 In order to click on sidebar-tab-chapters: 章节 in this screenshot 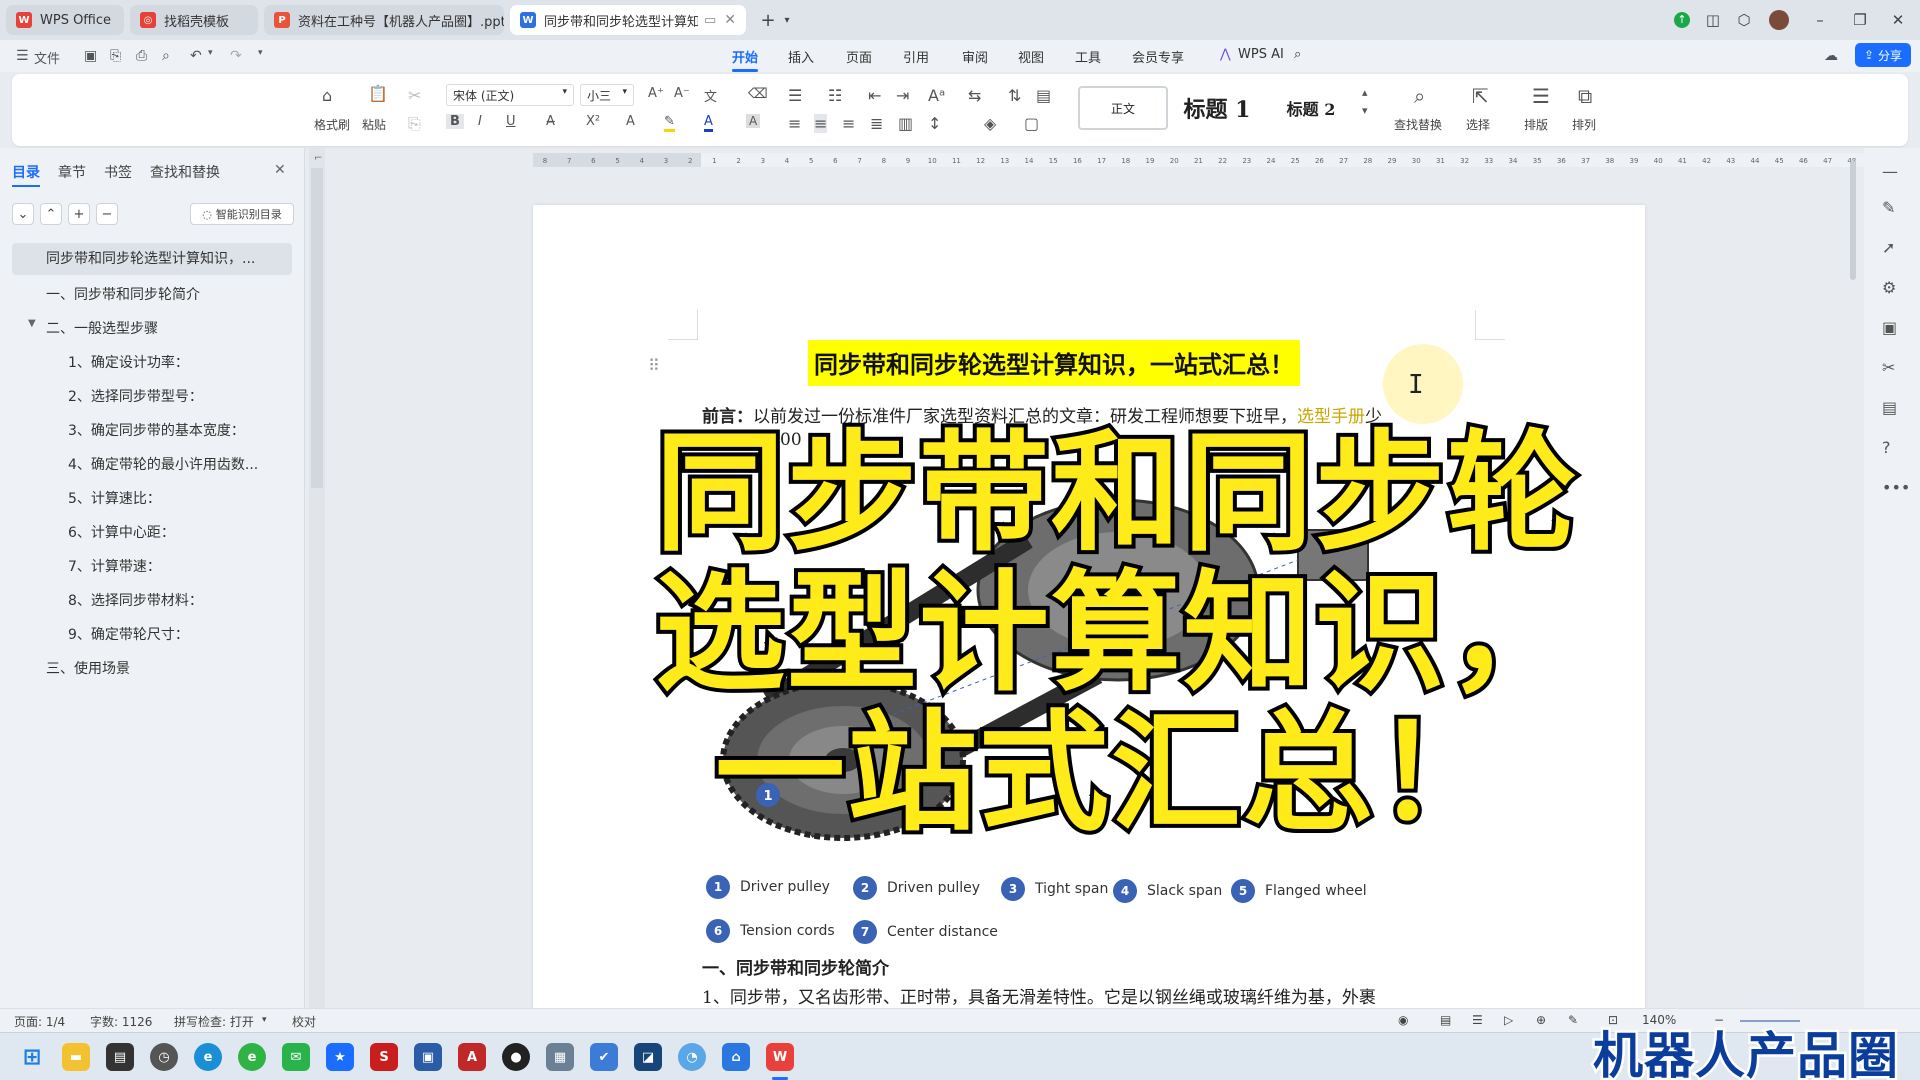, I will do `click(72, 172)`.